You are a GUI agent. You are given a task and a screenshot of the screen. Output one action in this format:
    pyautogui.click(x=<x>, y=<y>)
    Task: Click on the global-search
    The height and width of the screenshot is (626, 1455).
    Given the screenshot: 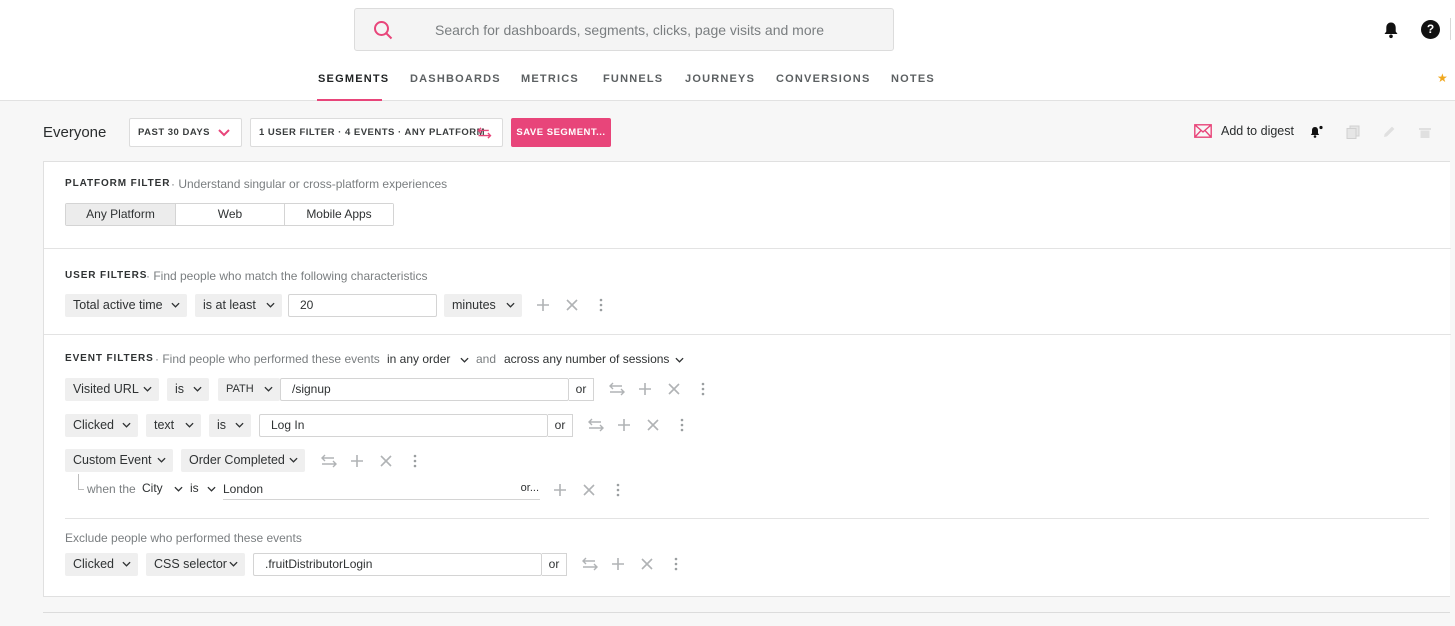 What is the action you would take?
    pyautogui.click(x=624, y=29)
    